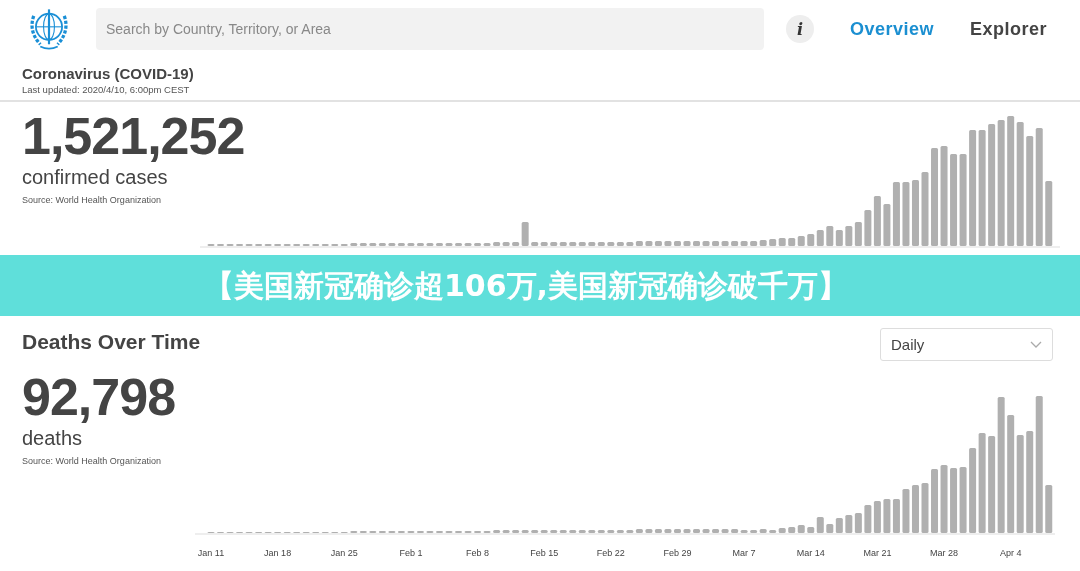 The image size is (1080, 571). Describe the element at coordinates (344, 553) in the screenshot. I see `axis-label: Jan 25` at that location.